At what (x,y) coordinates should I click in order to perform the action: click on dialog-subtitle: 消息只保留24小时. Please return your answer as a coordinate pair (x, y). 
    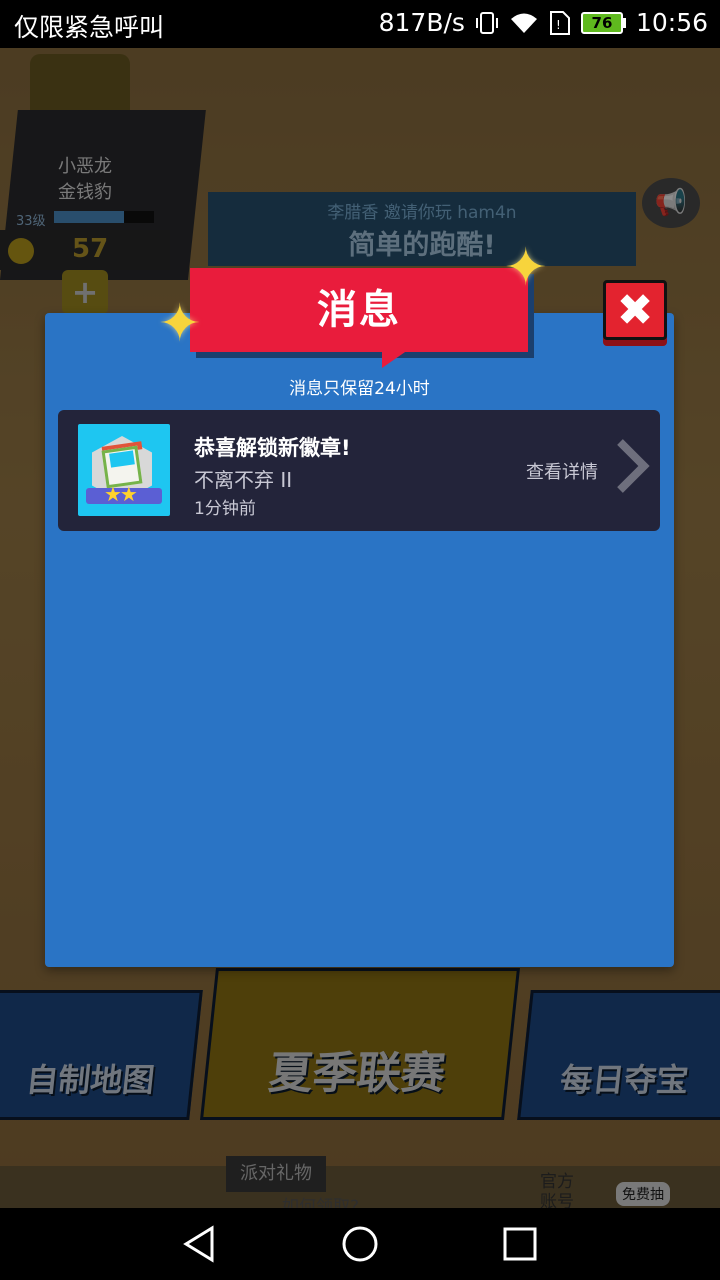
    Looking at the image, I should click on (359, 389).